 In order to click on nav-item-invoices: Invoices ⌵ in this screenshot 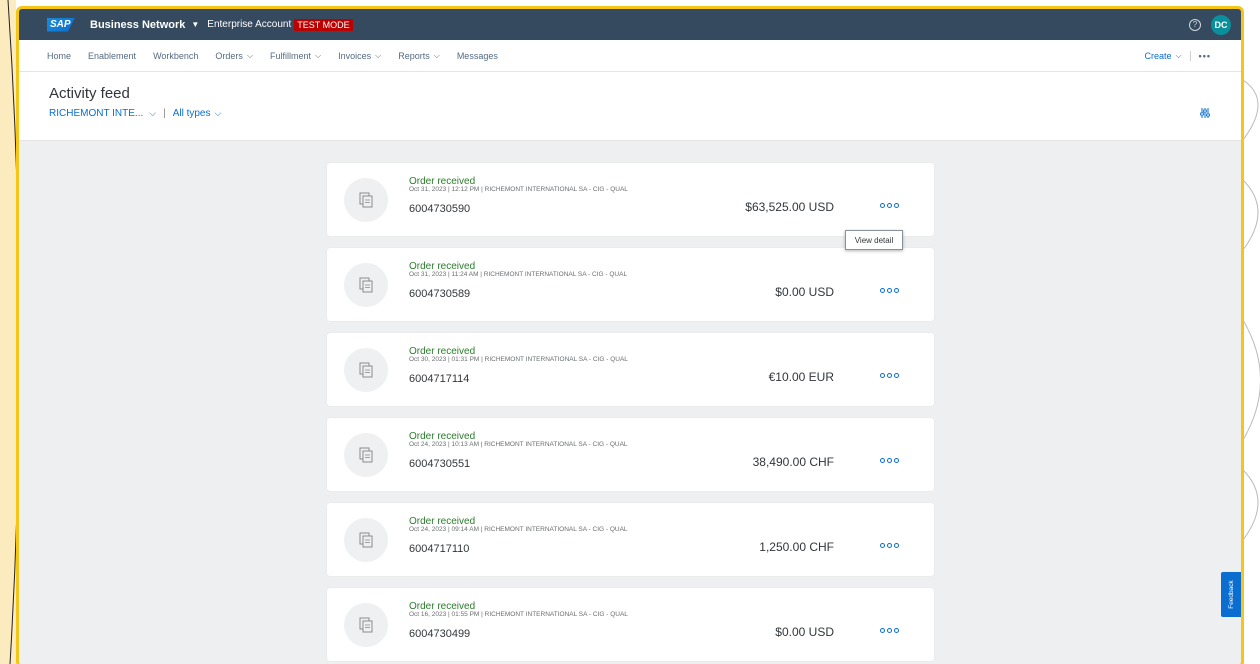, I will do `click(359, 56)`.